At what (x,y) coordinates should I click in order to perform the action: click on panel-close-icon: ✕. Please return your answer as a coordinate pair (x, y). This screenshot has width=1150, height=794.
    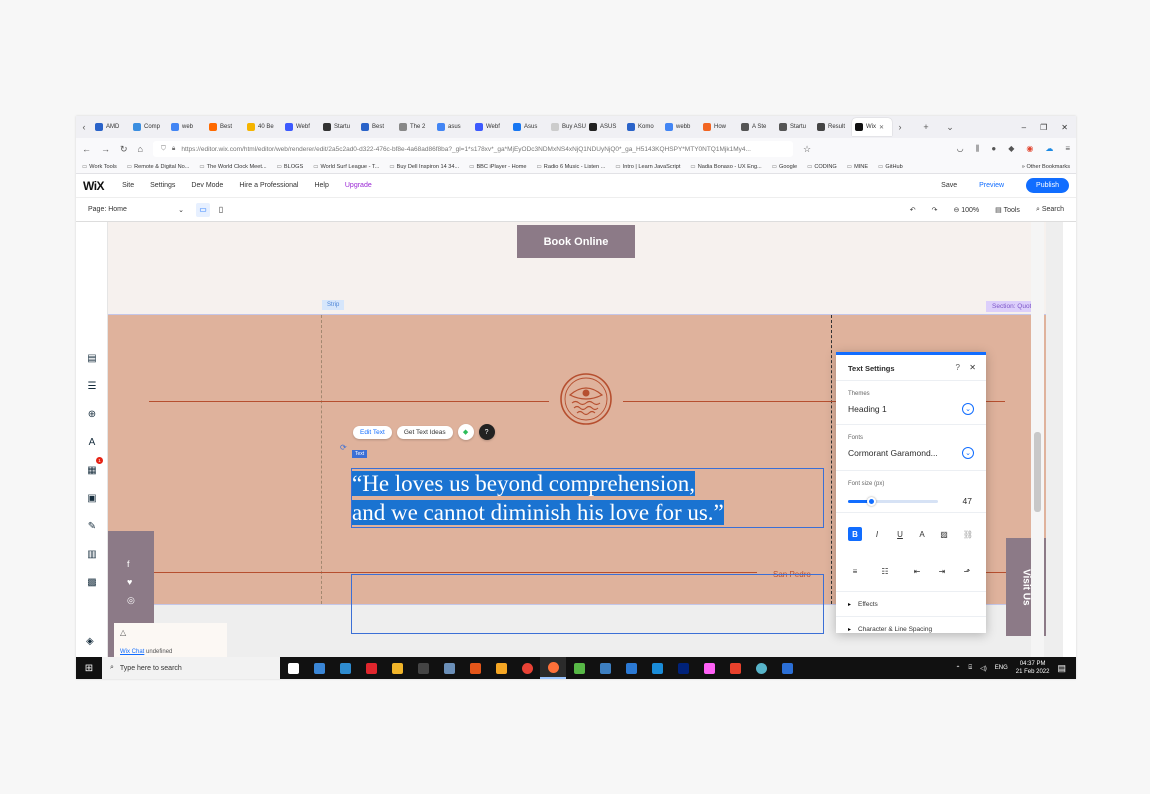
    Looking at the image, I should click on (972, 367).